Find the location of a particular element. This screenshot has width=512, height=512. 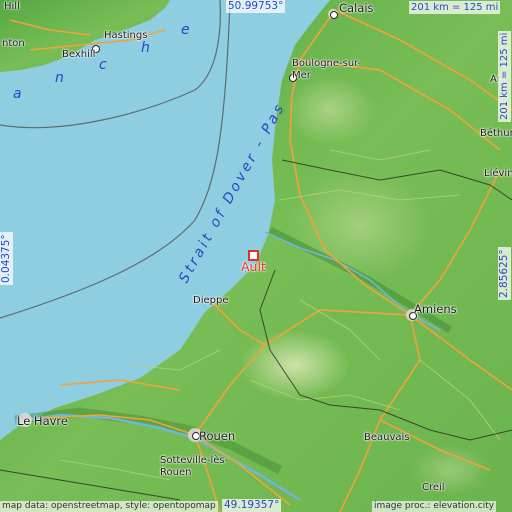

coord-top: 50.99753° is located at coordinates (256, 6).